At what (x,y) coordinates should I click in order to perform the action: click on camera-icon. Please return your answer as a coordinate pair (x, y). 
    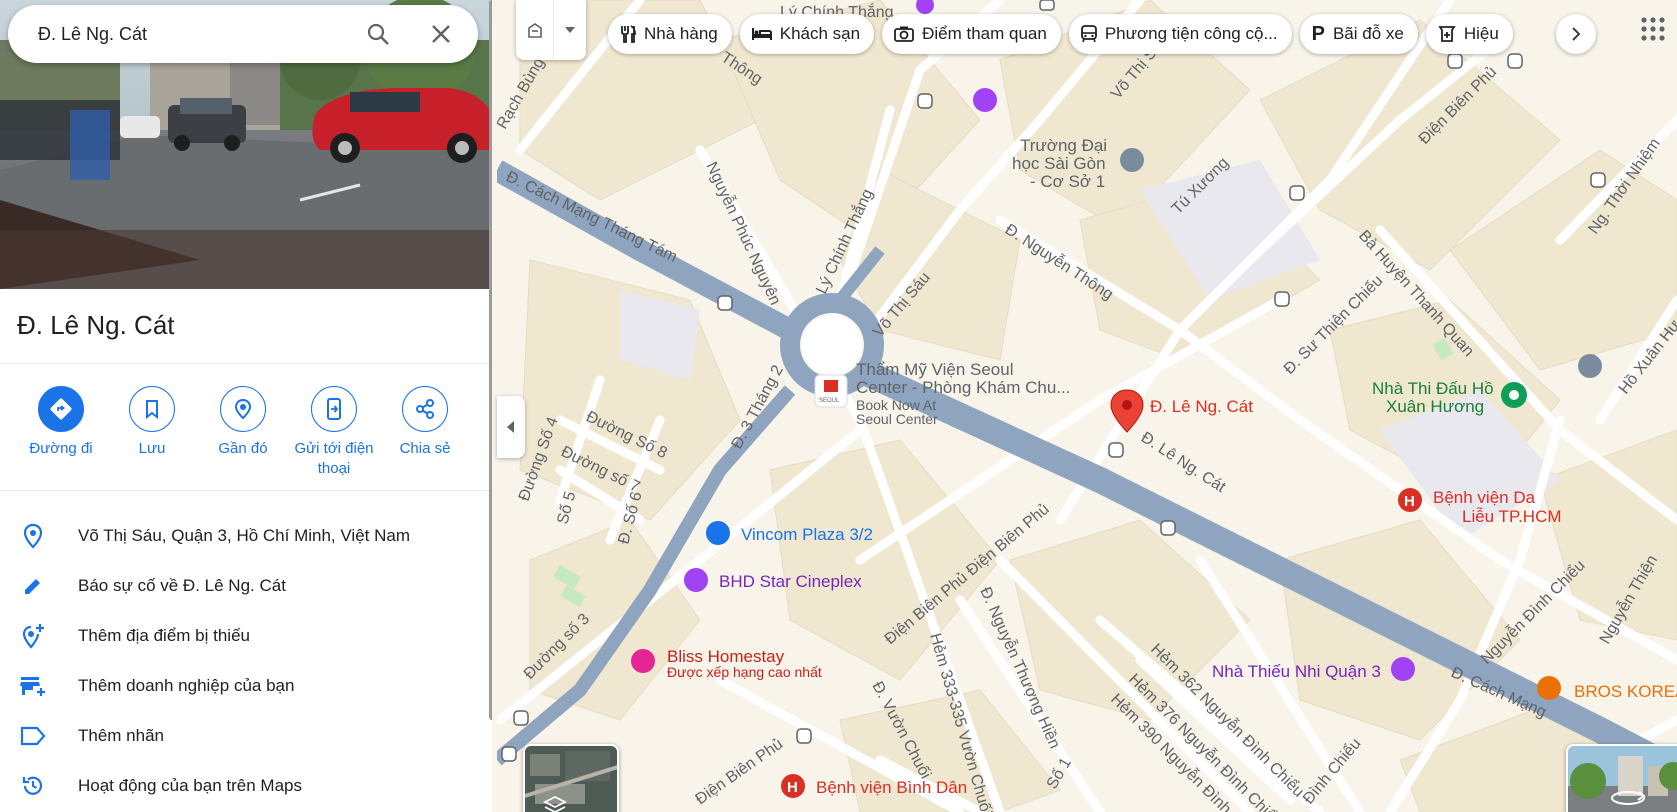
    Looking at the image, I should click on (904, 34).